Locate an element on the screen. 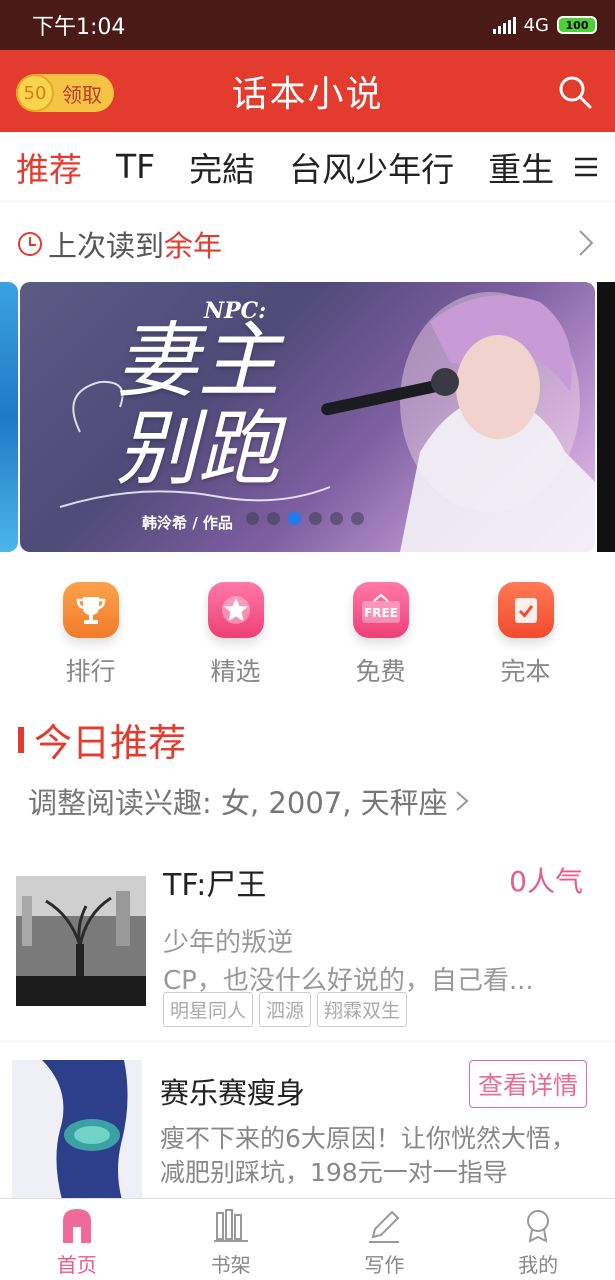  status-time: 下午1:04 is located at coordinates (79, 27).